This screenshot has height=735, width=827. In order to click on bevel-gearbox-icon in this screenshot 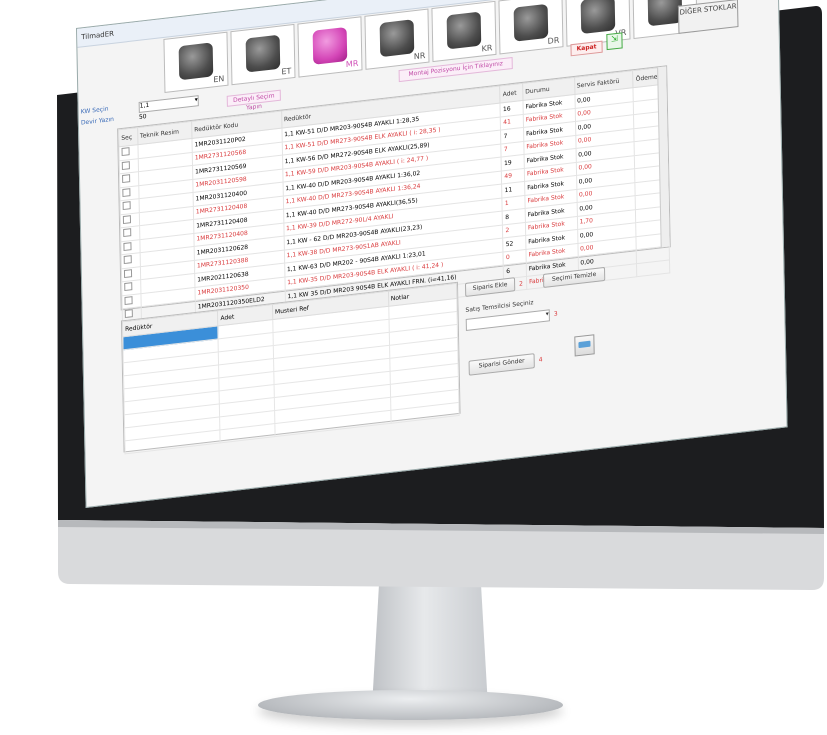, I will do `click(464, 30)`.